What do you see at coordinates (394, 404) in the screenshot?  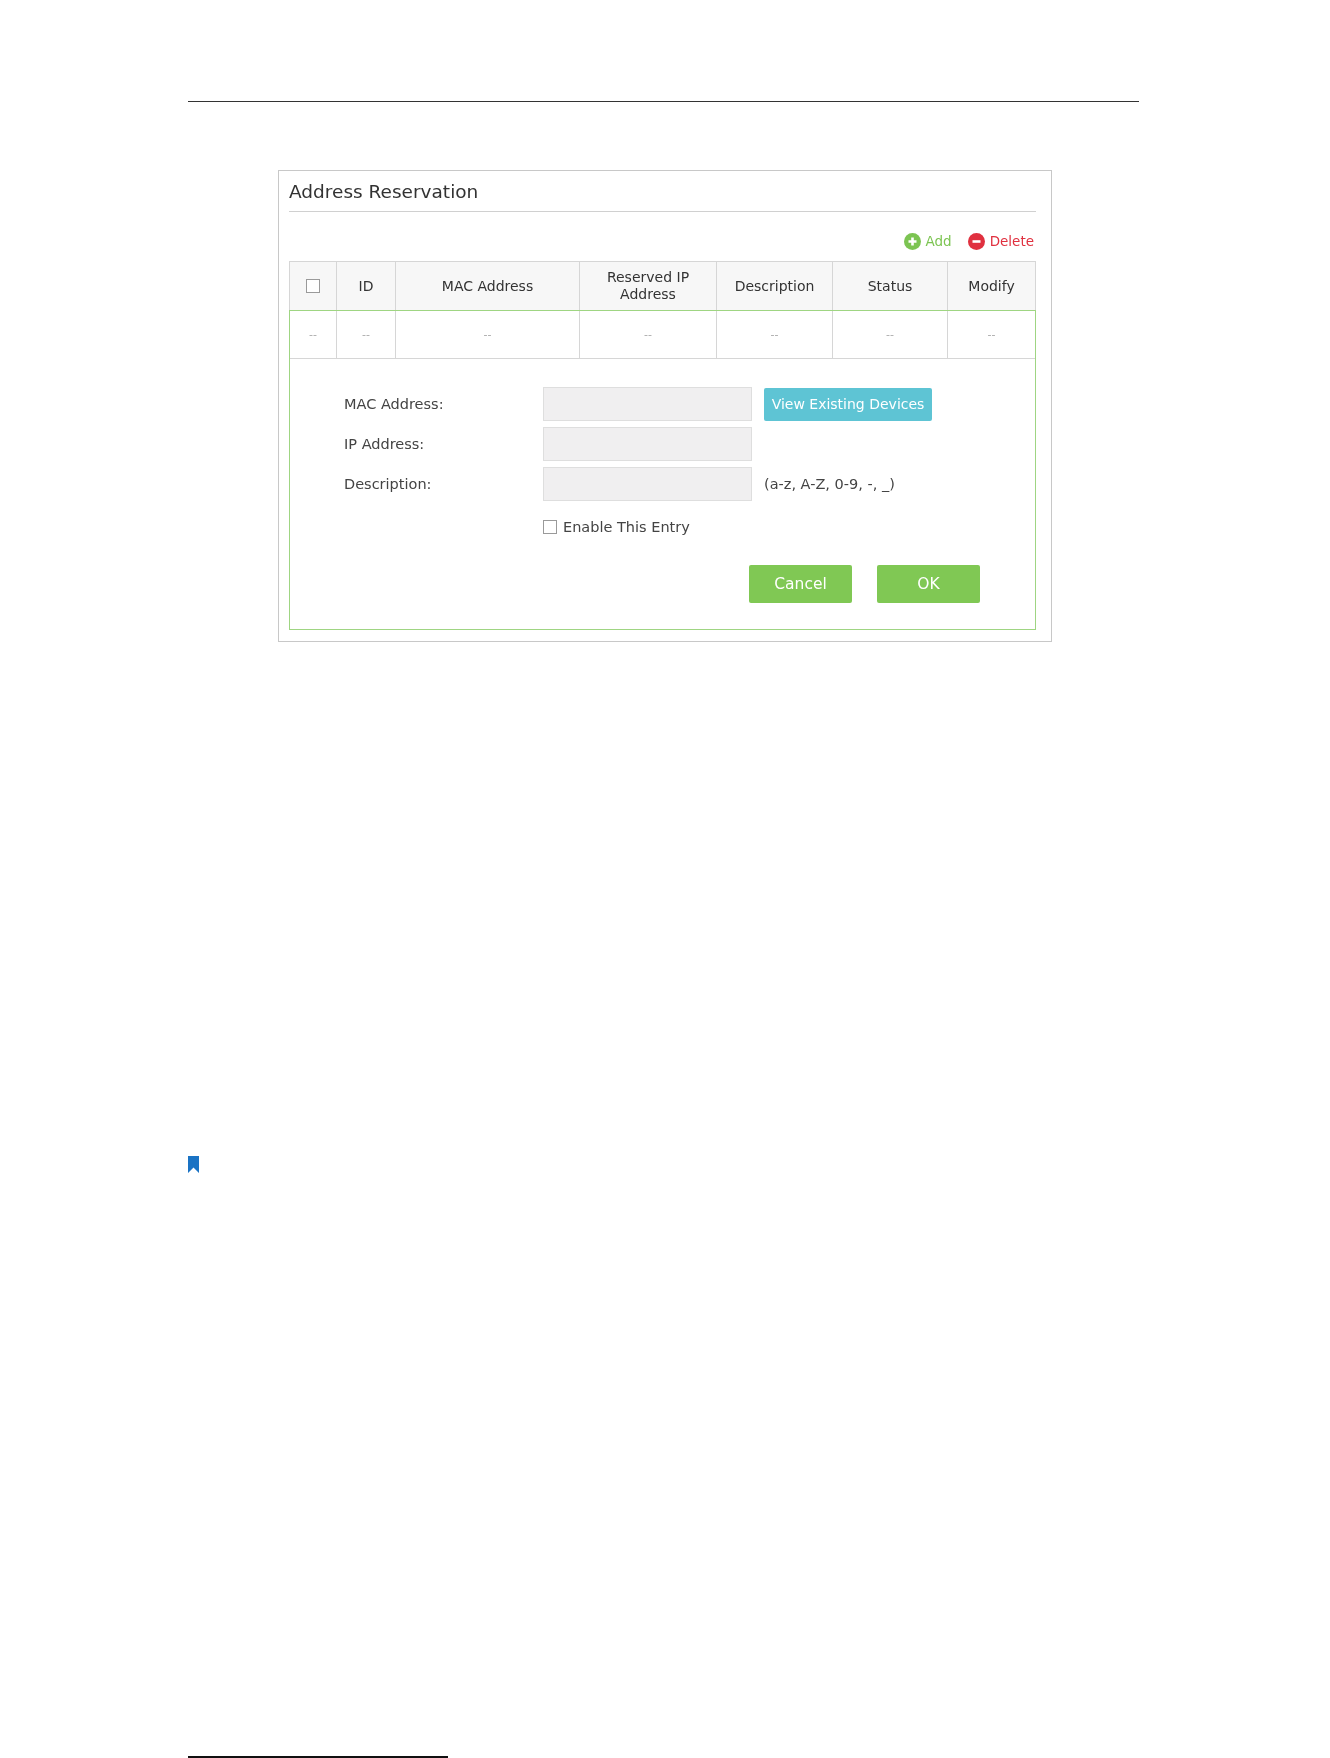 I see `field-label: MAC Address:` at bounding box center [394, 404].